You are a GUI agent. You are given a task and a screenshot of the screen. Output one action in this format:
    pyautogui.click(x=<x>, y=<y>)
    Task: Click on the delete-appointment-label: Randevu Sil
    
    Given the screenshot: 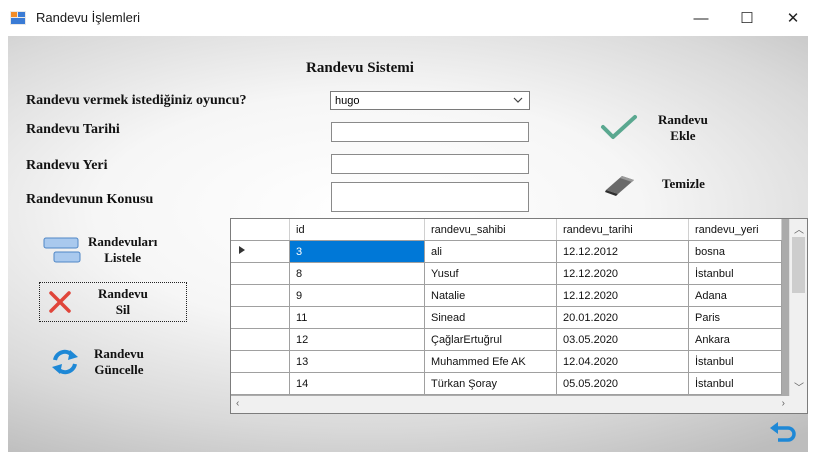 What is the action you would take?
    pyautogui.click(x=123, y=302)
    